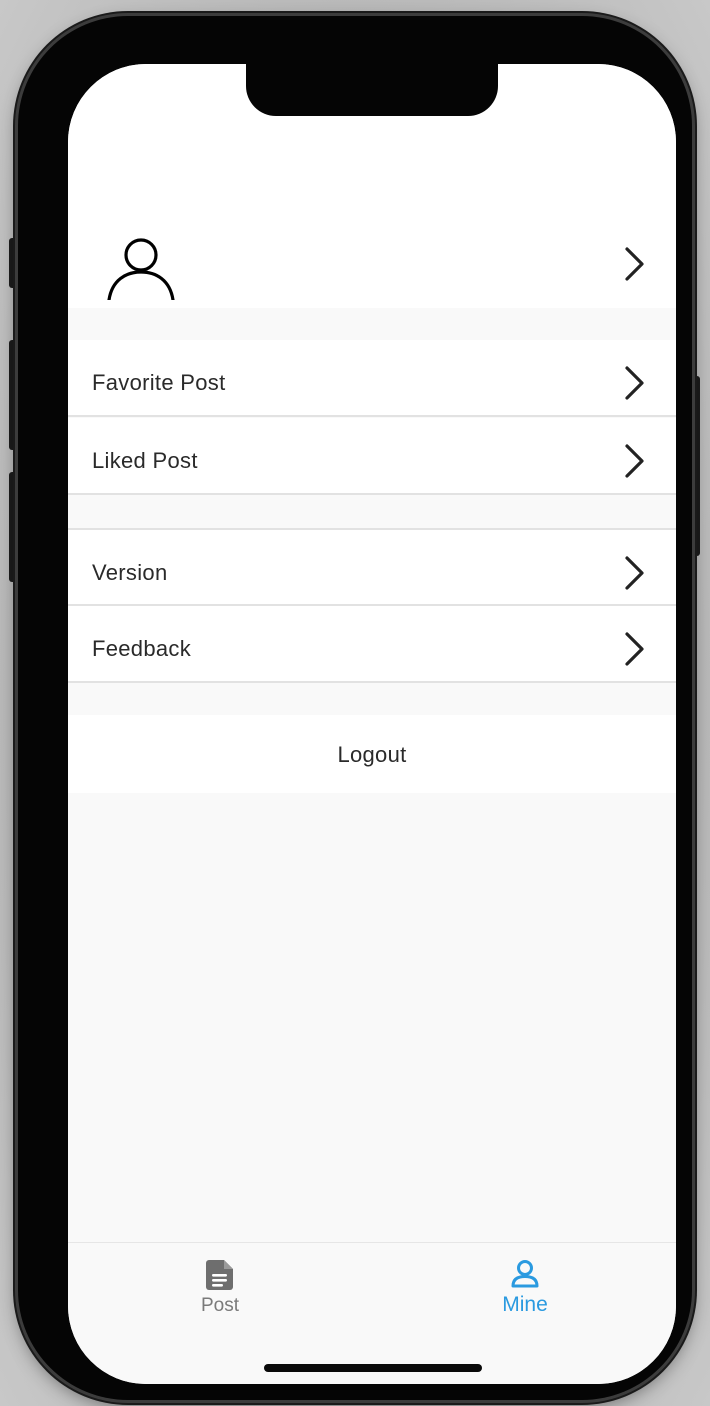 This screenshot has height=1406, width=710. I want to click on person-icon, so click(525, 1274).